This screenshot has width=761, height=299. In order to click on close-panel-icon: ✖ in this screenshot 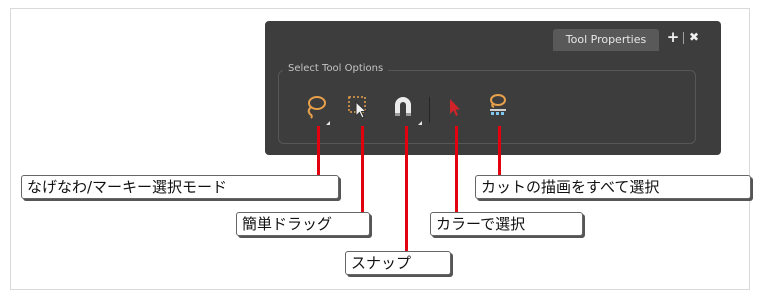, I will do `click(694, 37)`.